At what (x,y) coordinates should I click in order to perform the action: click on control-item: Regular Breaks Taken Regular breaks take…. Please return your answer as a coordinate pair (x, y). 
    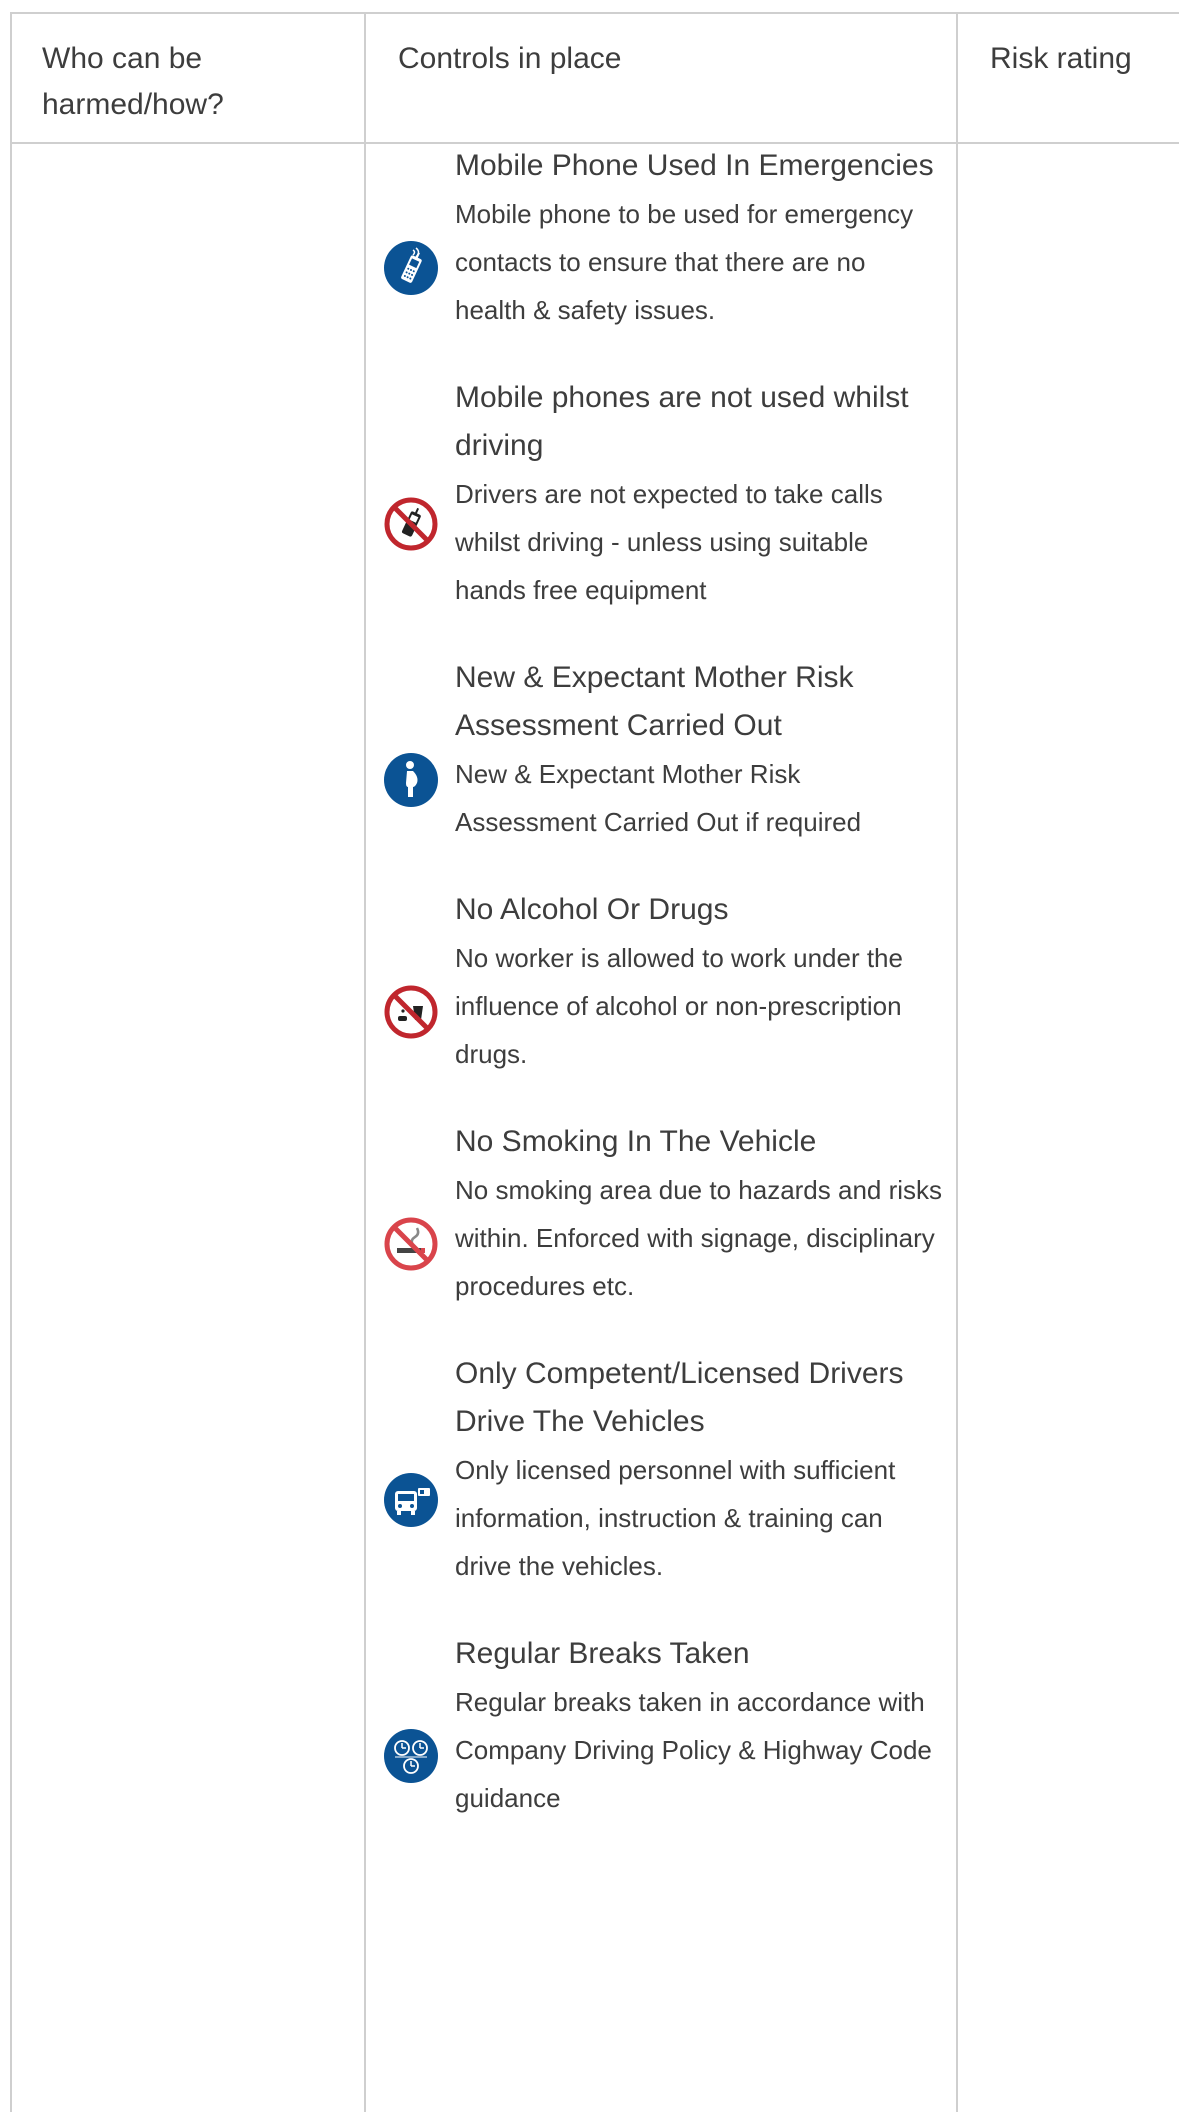
    Looking at the image, I should click on (663, 1726).